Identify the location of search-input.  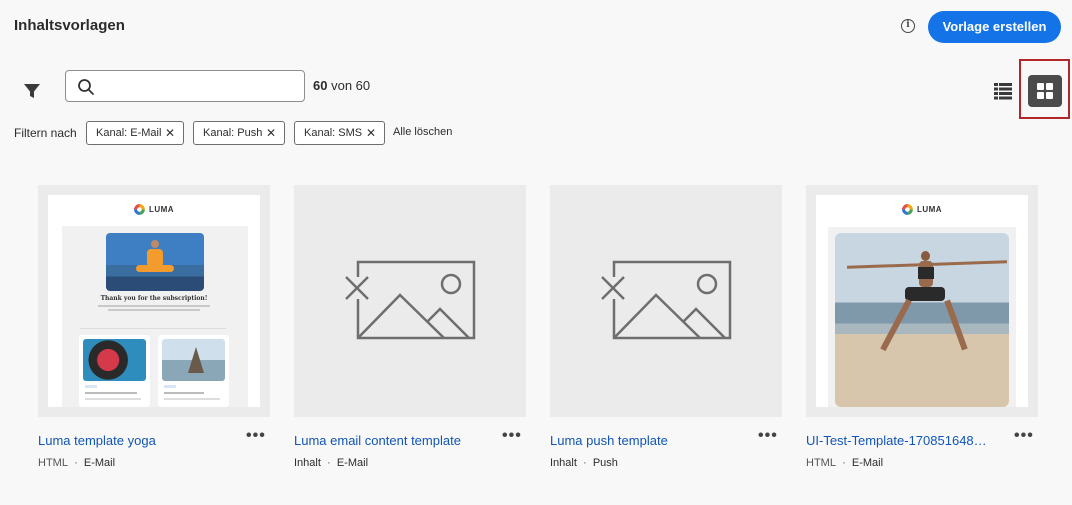
(200, 86).